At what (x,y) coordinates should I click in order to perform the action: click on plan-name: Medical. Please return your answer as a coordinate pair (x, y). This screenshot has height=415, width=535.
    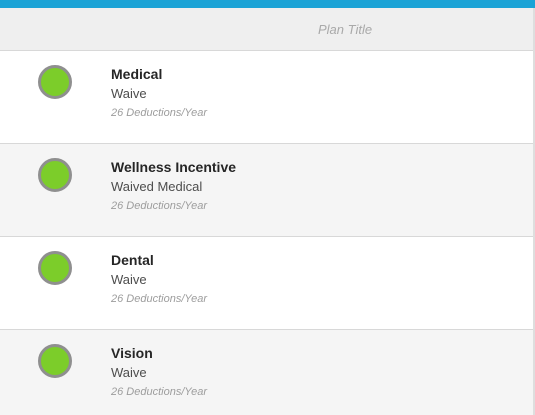
    Looking at the image, I should click on (137, 74).